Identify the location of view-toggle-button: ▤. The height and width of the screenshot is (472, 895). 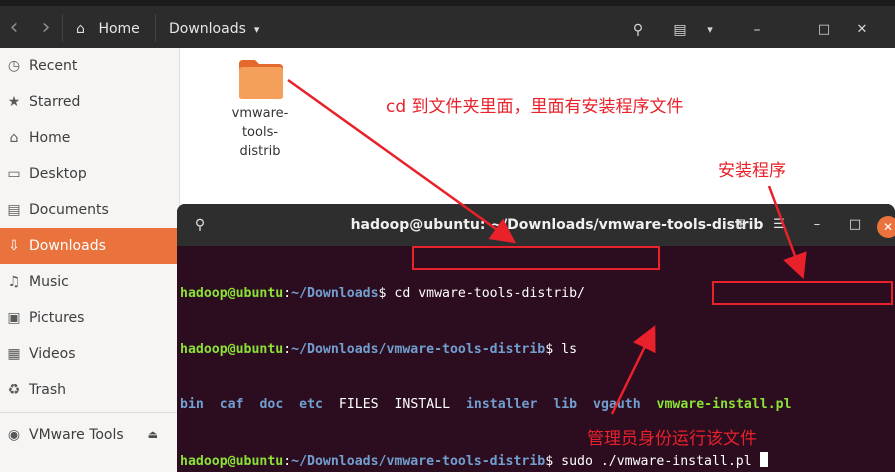
(680, 30).